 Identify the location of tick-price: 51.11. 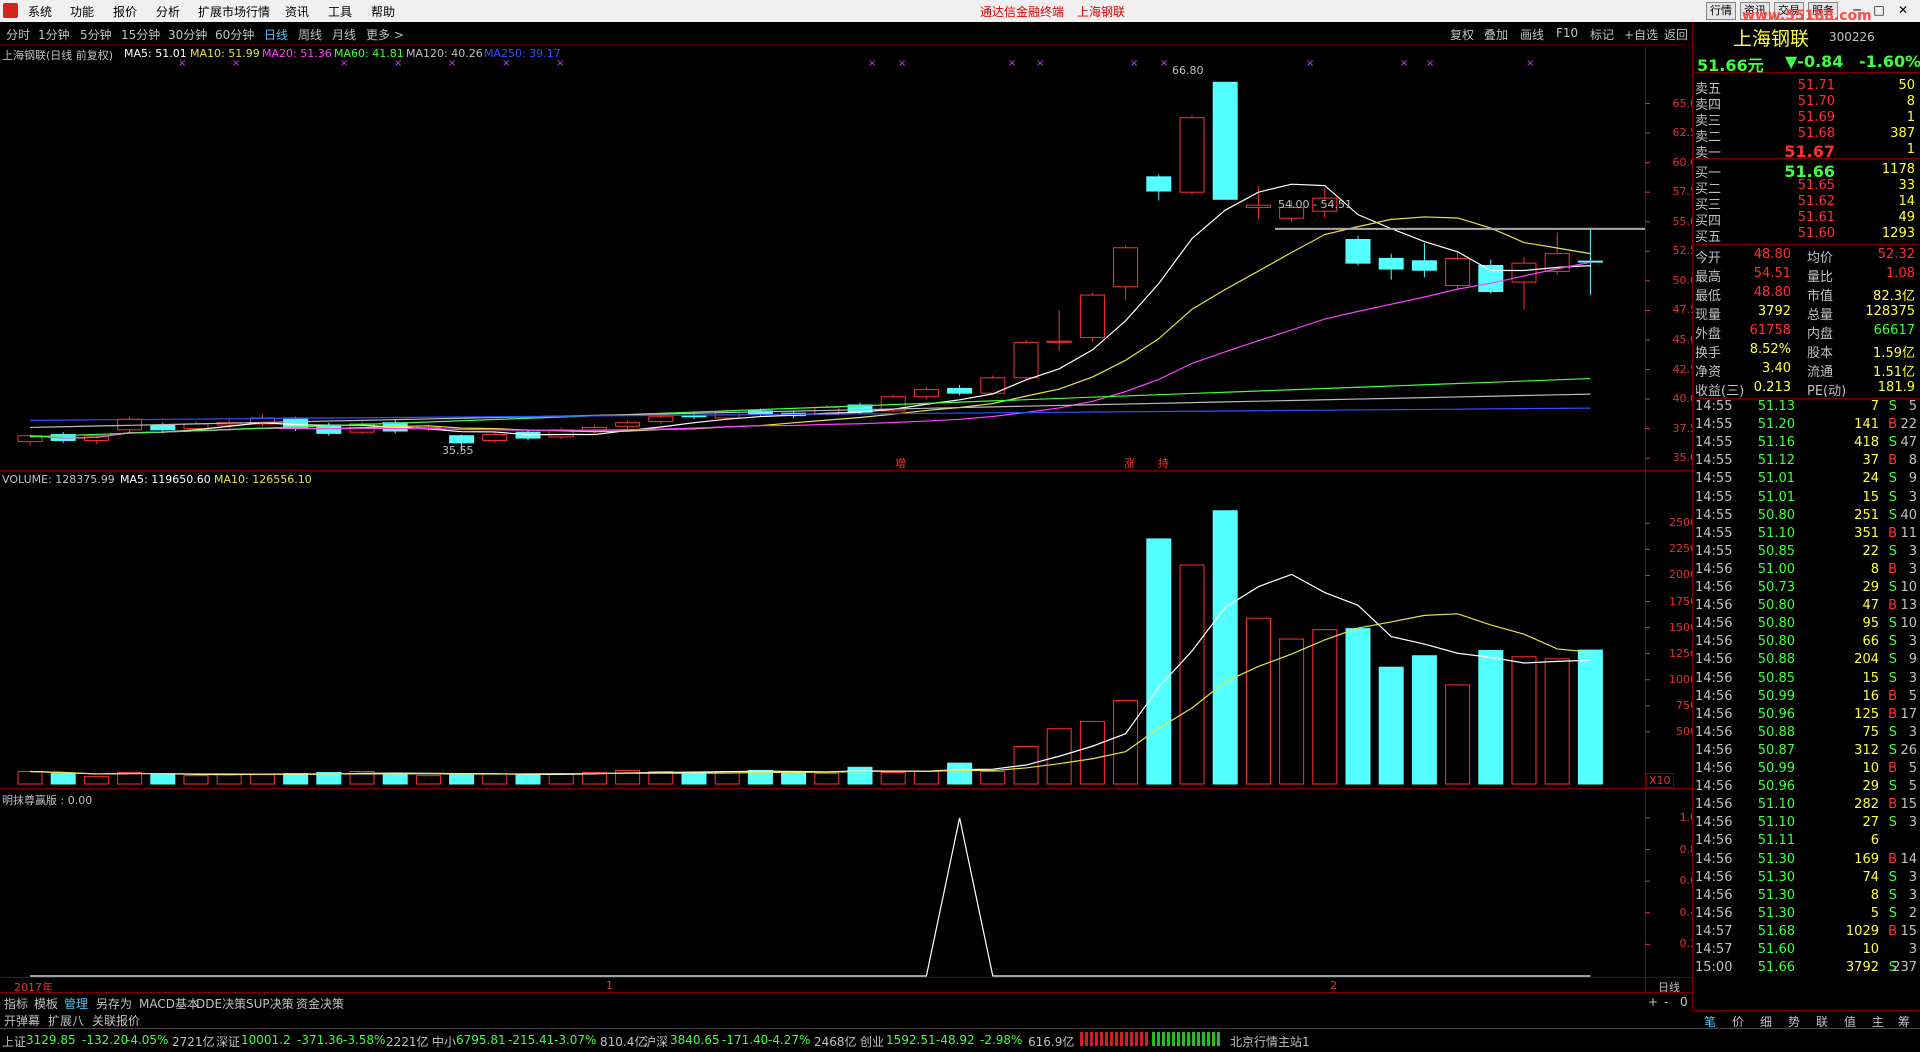
(1776, 841).